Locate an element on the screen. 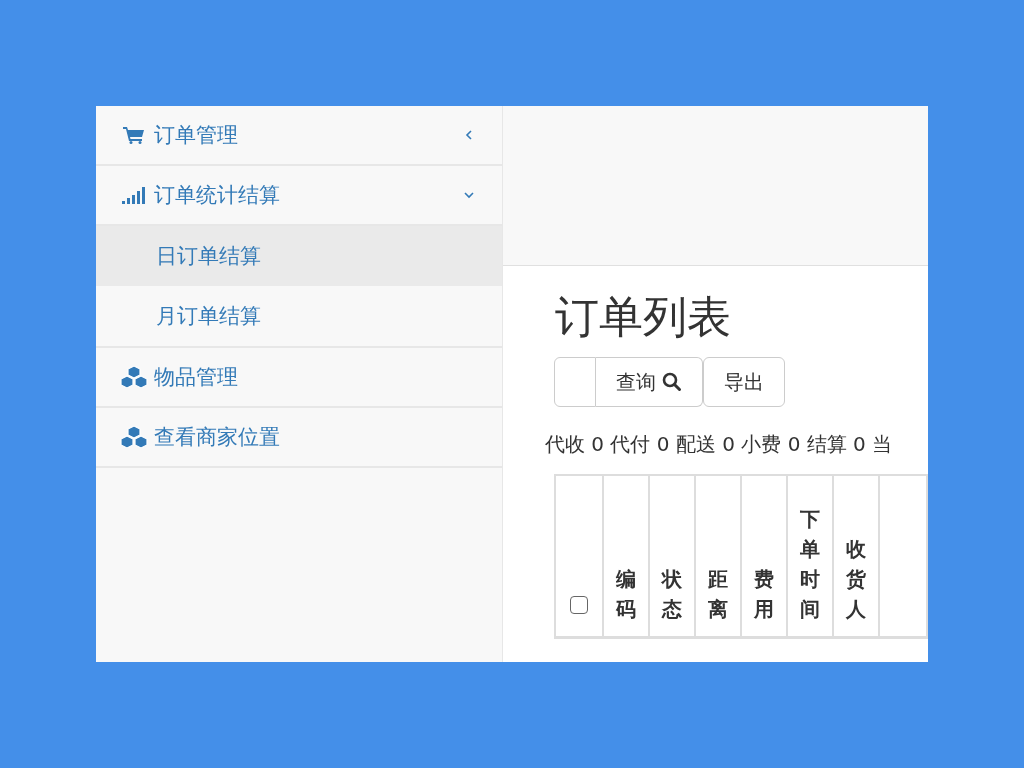 Image resolution: width=1024 pixels, height=768 pixels. search-icon is located at coordinates (672, 382).